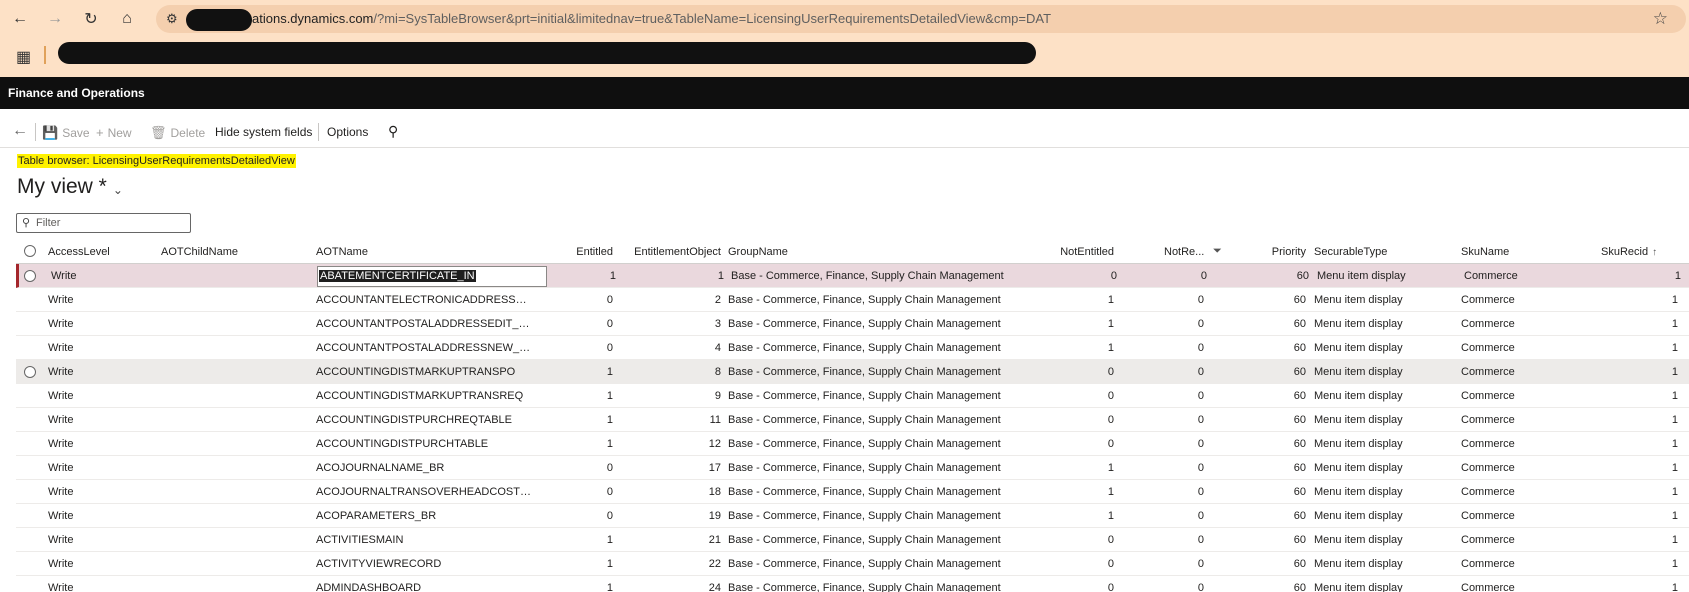 The width and height of the screenshot is (1689, 592). I want to click on cell-not-entitled: 1, so click(1075, 324).